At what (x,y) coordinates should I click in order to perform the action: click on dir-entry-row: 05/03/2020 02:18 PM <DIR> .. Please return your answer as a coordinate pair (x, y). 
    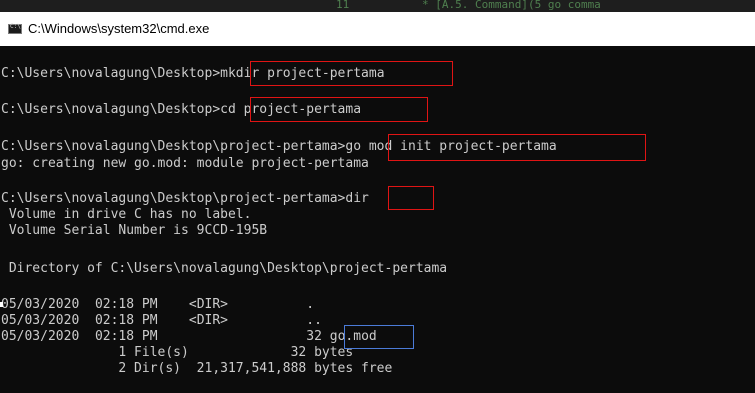
    Looking at the image, I should click on (157, 305).